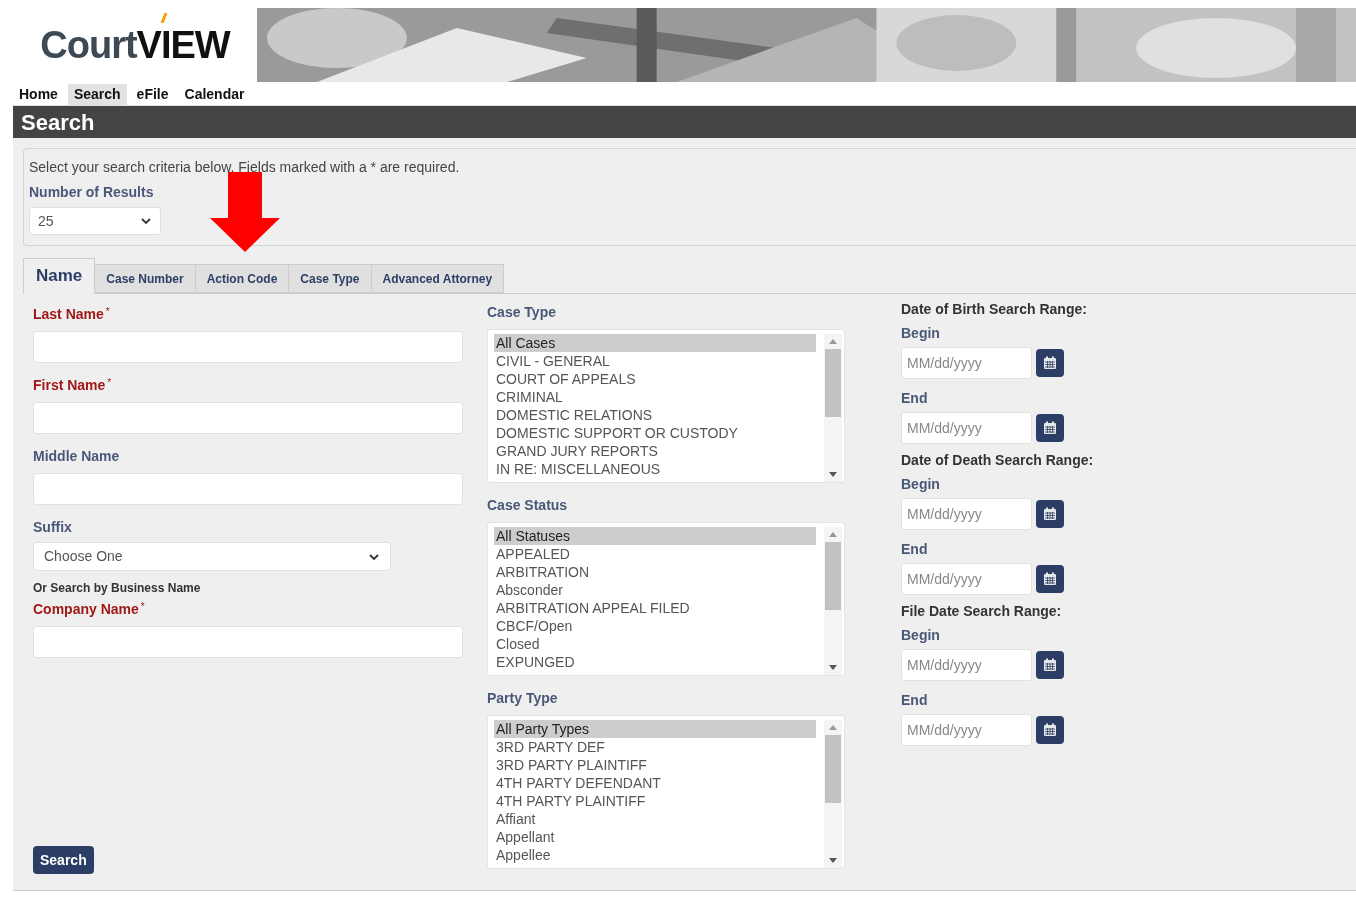 The image size is (1356, 900). I want to click on instructions-text: Select your search criteria below. Fields marked with a * are required., so click(245, 167).